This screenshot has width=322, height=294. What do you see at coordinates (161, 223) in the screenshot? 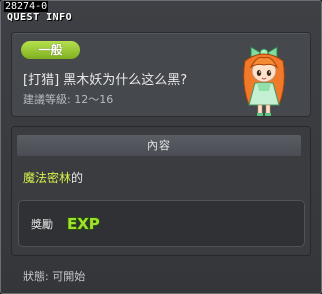
I see `reward-box` at bounding box center [161, 223].